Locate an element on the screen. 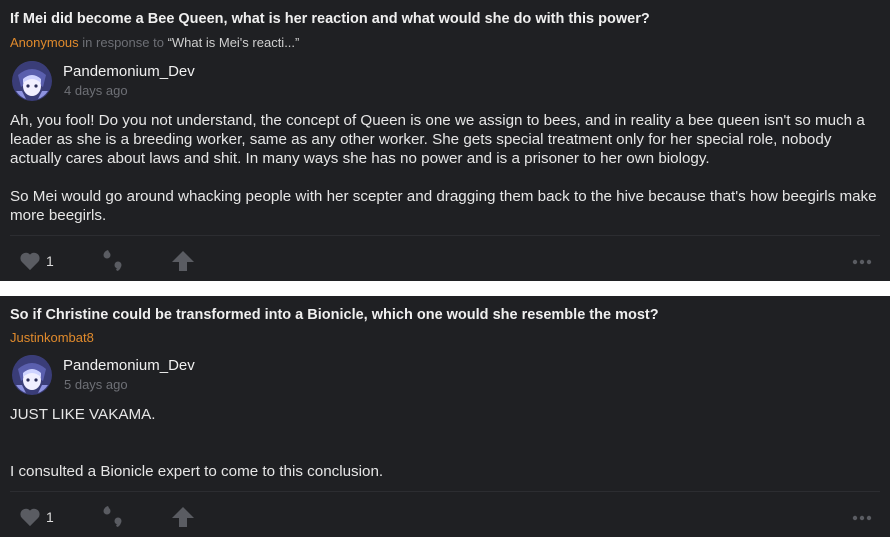 Image resolution: width=890 pixels, height=537 pixels. post-time: 5 days ago is located at coordinates (96, 384).